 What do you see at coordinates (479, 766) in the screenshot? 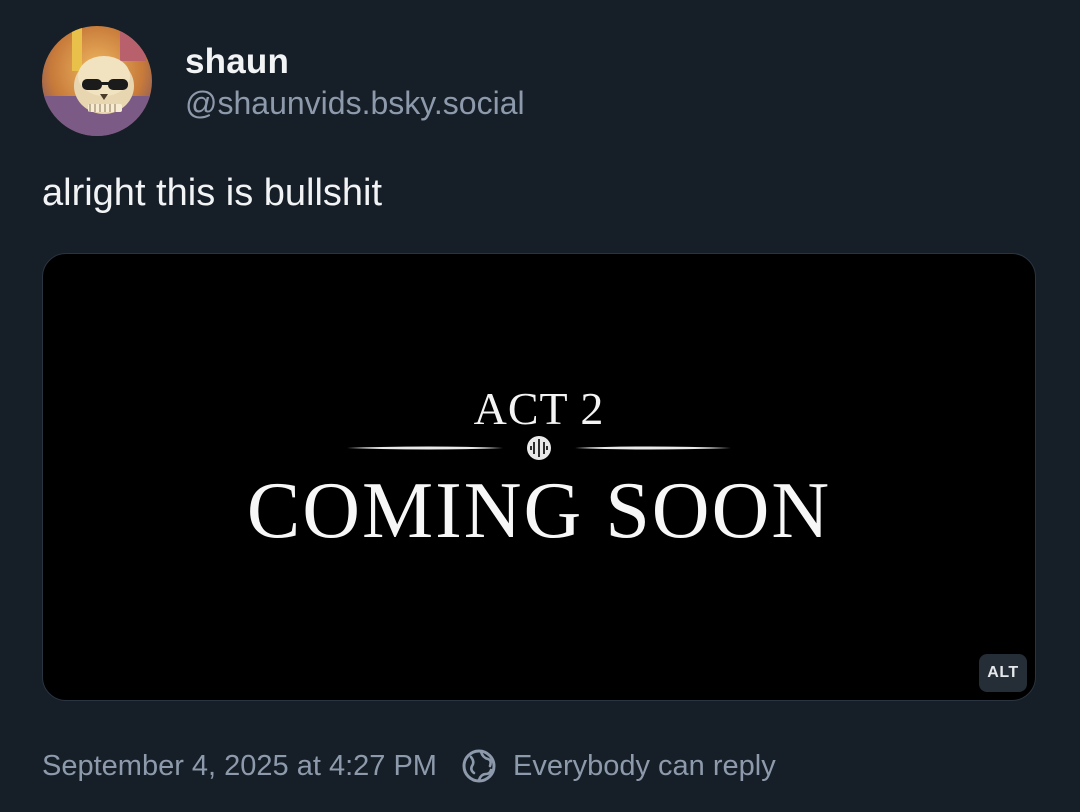
I see `globe-reply-icon` at bounding box center [479, 766].